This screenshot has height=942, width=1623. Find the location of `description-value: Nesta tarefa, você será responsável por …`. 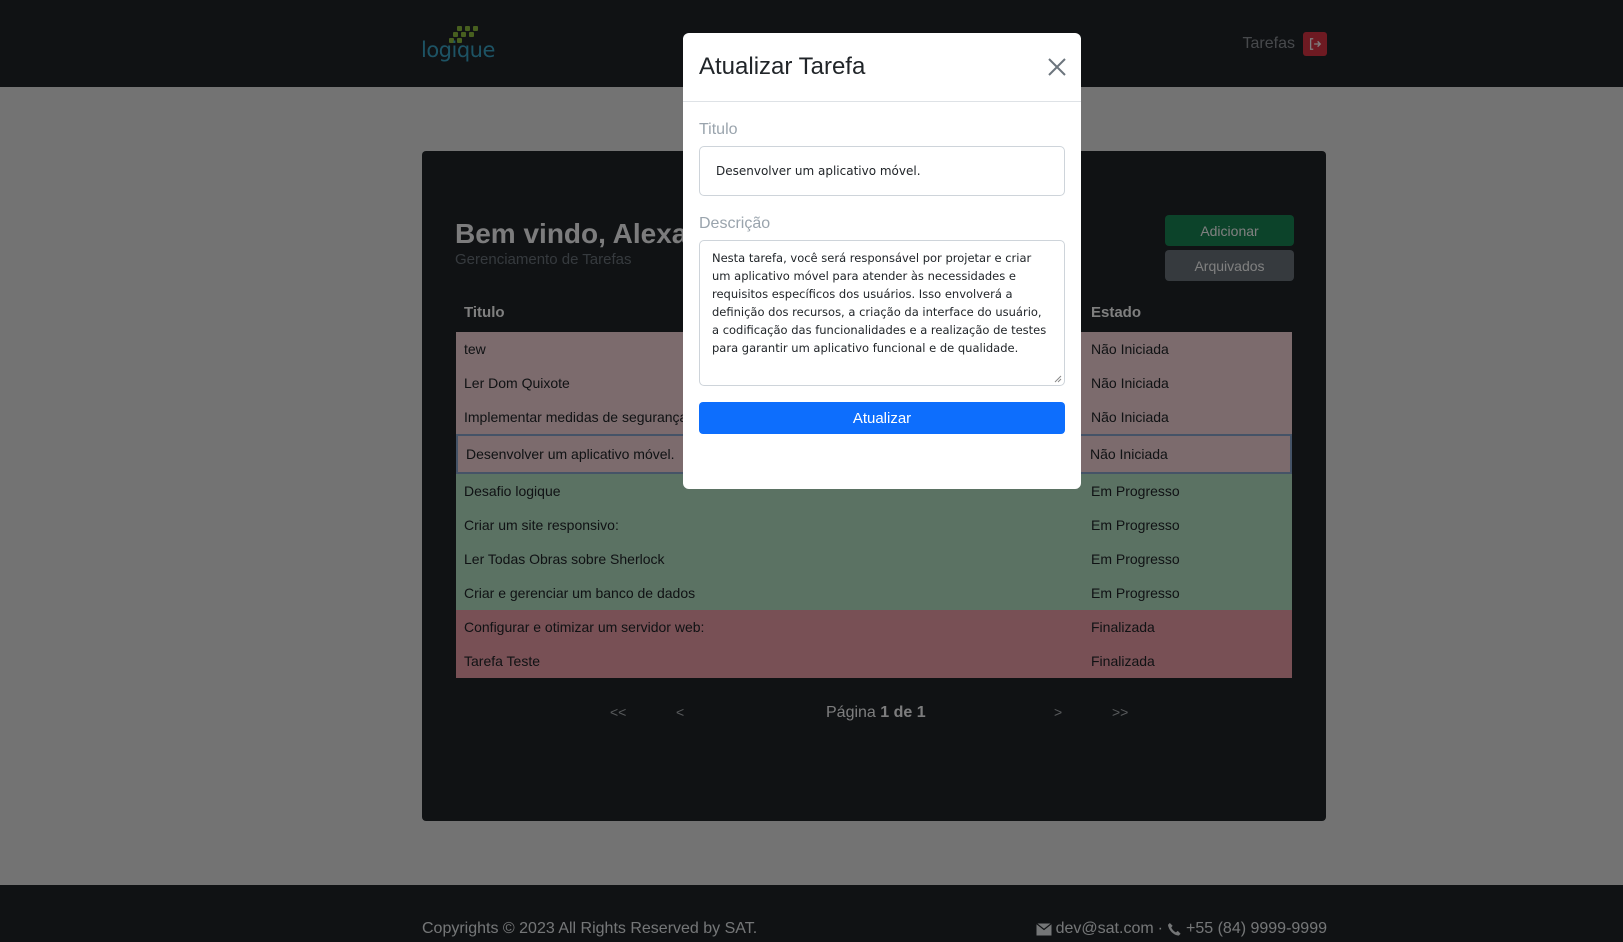

description-value: Nesta tarefa, você será responsável por … is located at coordinates (879, 303).